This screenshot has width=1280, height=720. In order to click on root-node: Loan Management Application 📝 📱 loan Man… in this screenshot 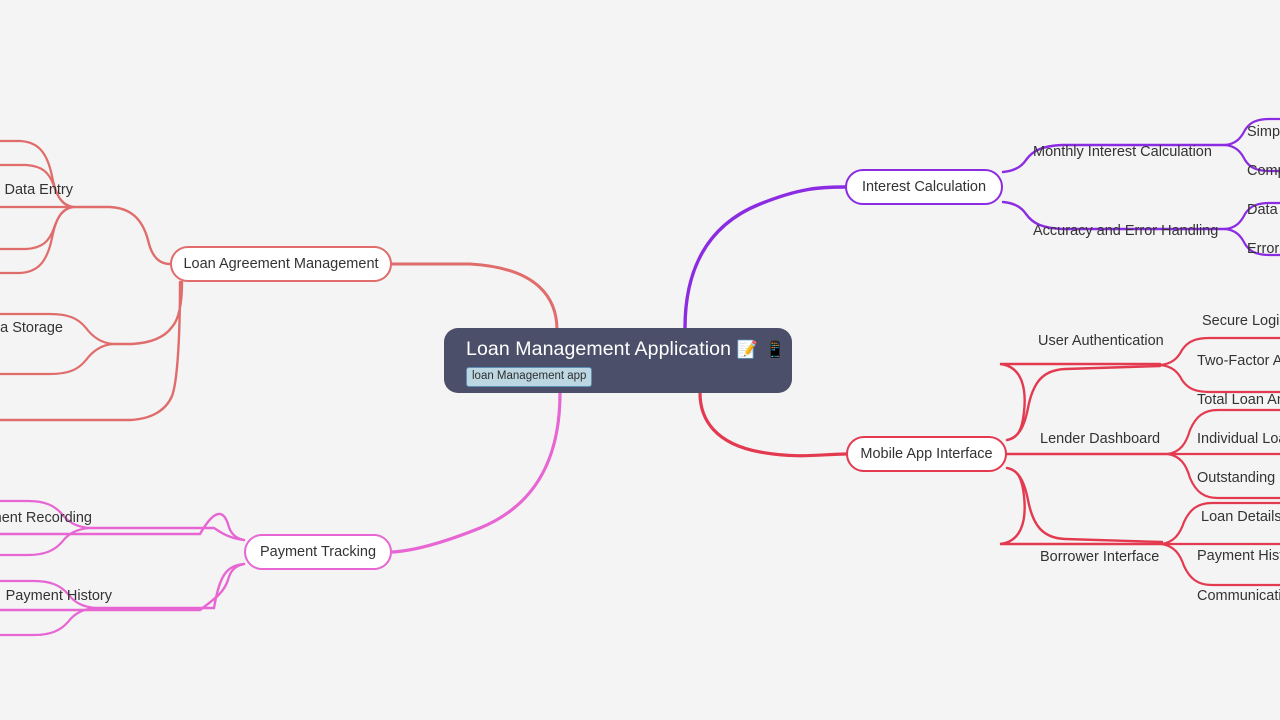, I will do `click(618, 360)`.